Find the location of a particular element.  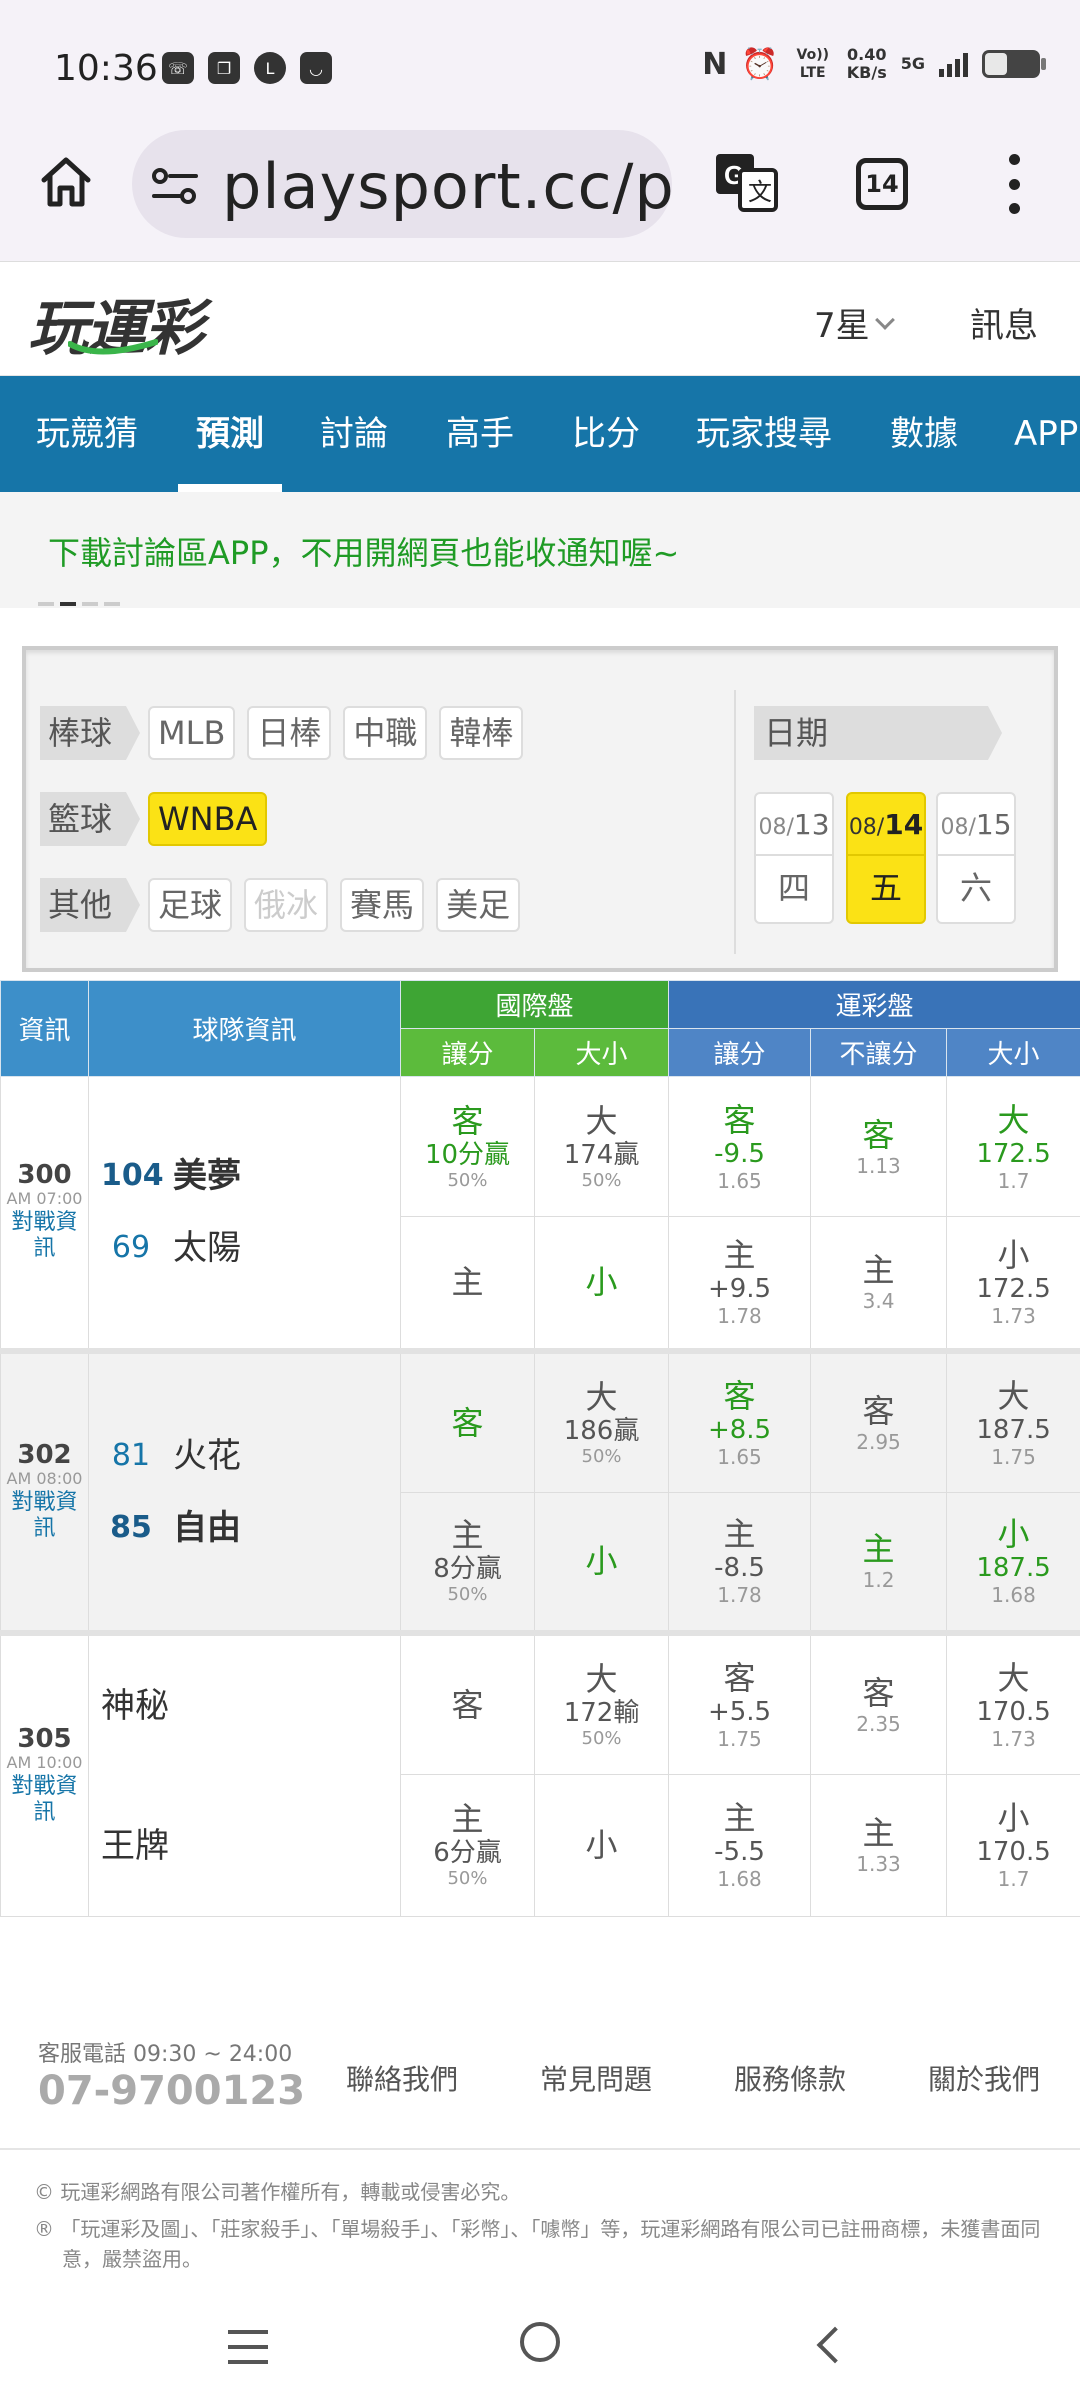

back-icon is located at coordinates (835, 2345).